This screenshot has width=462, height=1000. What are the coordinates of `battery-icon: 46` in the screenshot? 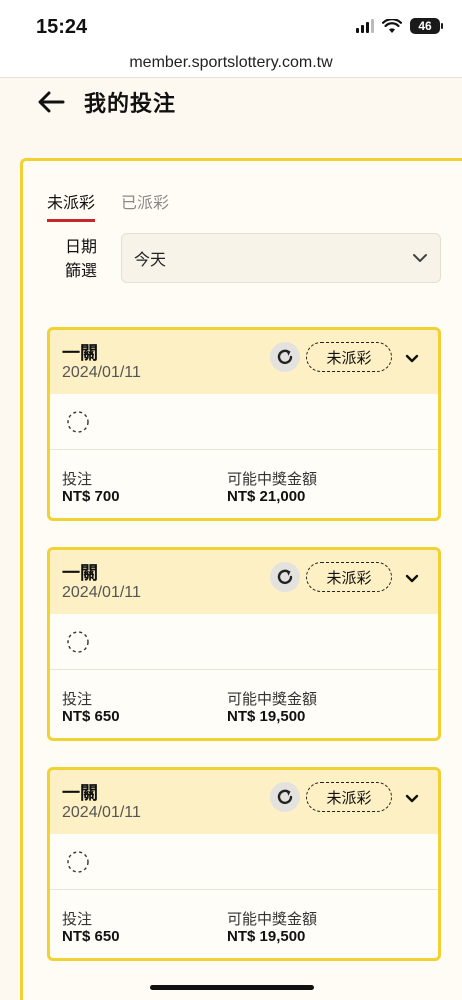 It's located at (426, 26).